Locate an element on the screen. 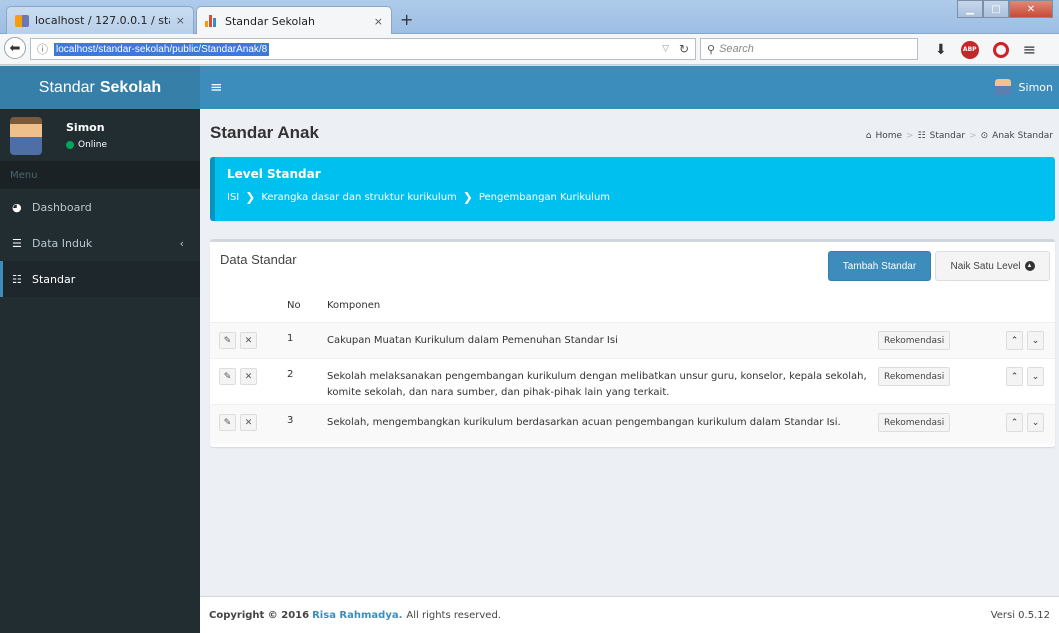 The width and height of the screenshot is (1059, 633). level-path-item: Kerangka dasar dan struktur kurikulum is located at coordinates (358, 197).